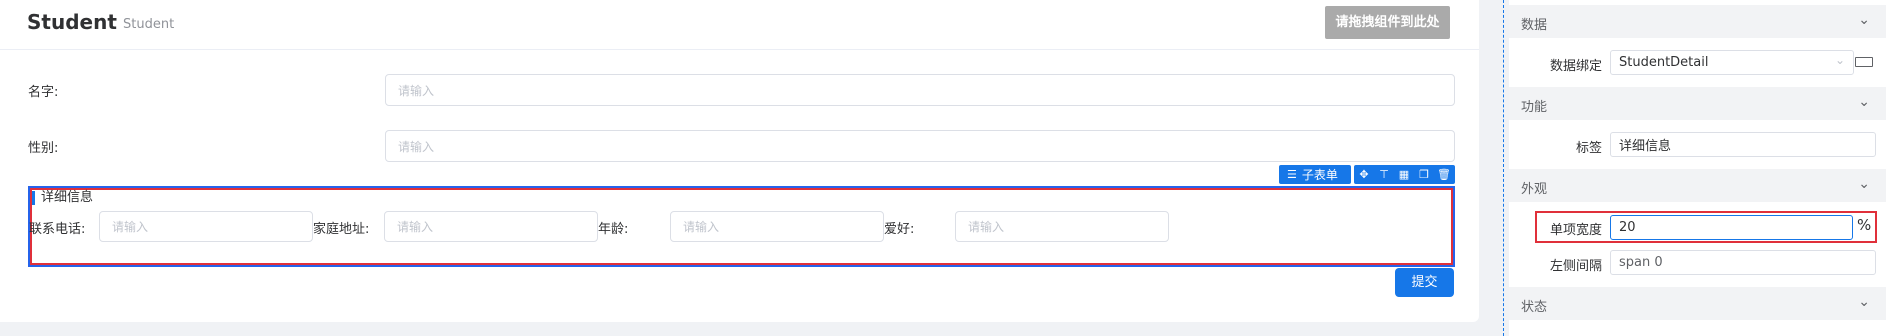 This screenshot has height=336, width=1886. Describe the element at coordinates (1534, 25) in the screenshot. I see `section-data-title: 数据` at that location.